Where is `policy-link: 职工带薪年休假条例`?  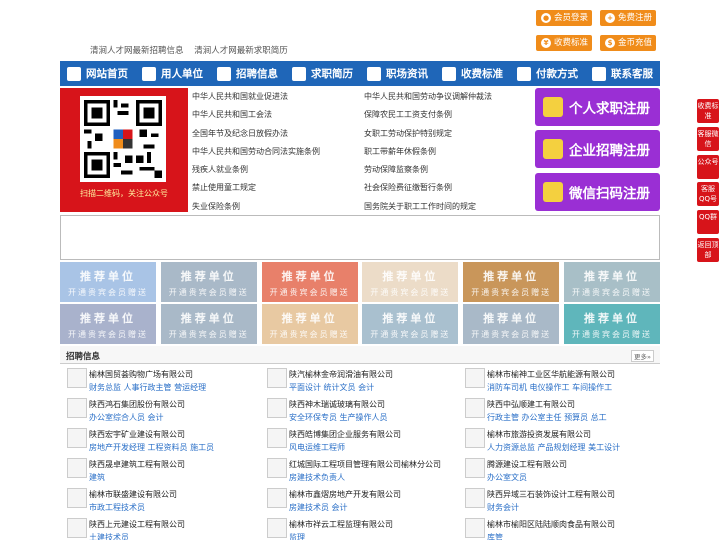 policy-link: 职工带薪年休假条例 is located at coordinates (451, 152).